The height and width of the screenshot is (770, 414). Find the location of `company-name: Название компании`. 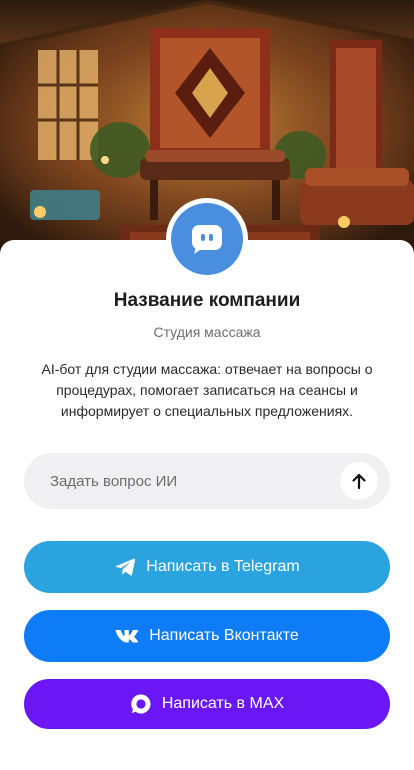

company-name: Название компании is located at coordinates (207, 300).